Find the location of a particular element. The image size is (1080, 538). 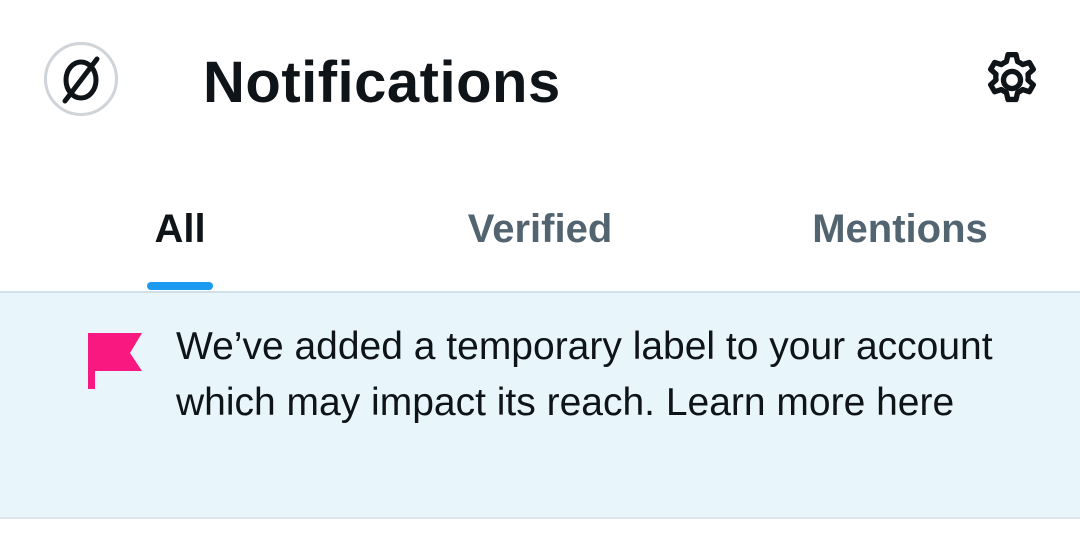

tab-mentions: Mentions is located at coordinates (900, 231).